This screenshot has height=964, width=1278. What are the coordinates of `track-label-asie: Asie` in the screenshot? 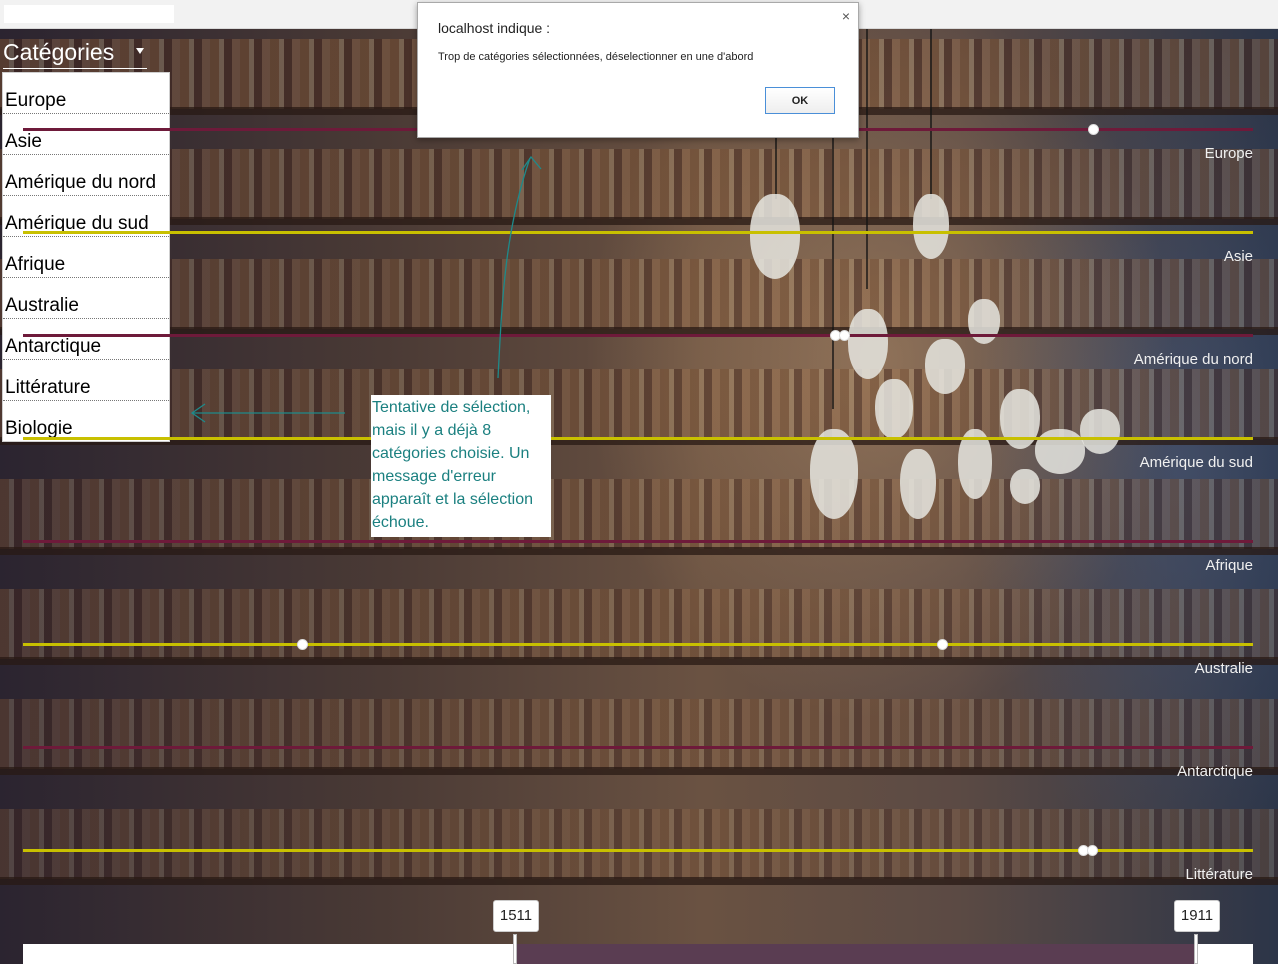 It's located at (1238, 256).